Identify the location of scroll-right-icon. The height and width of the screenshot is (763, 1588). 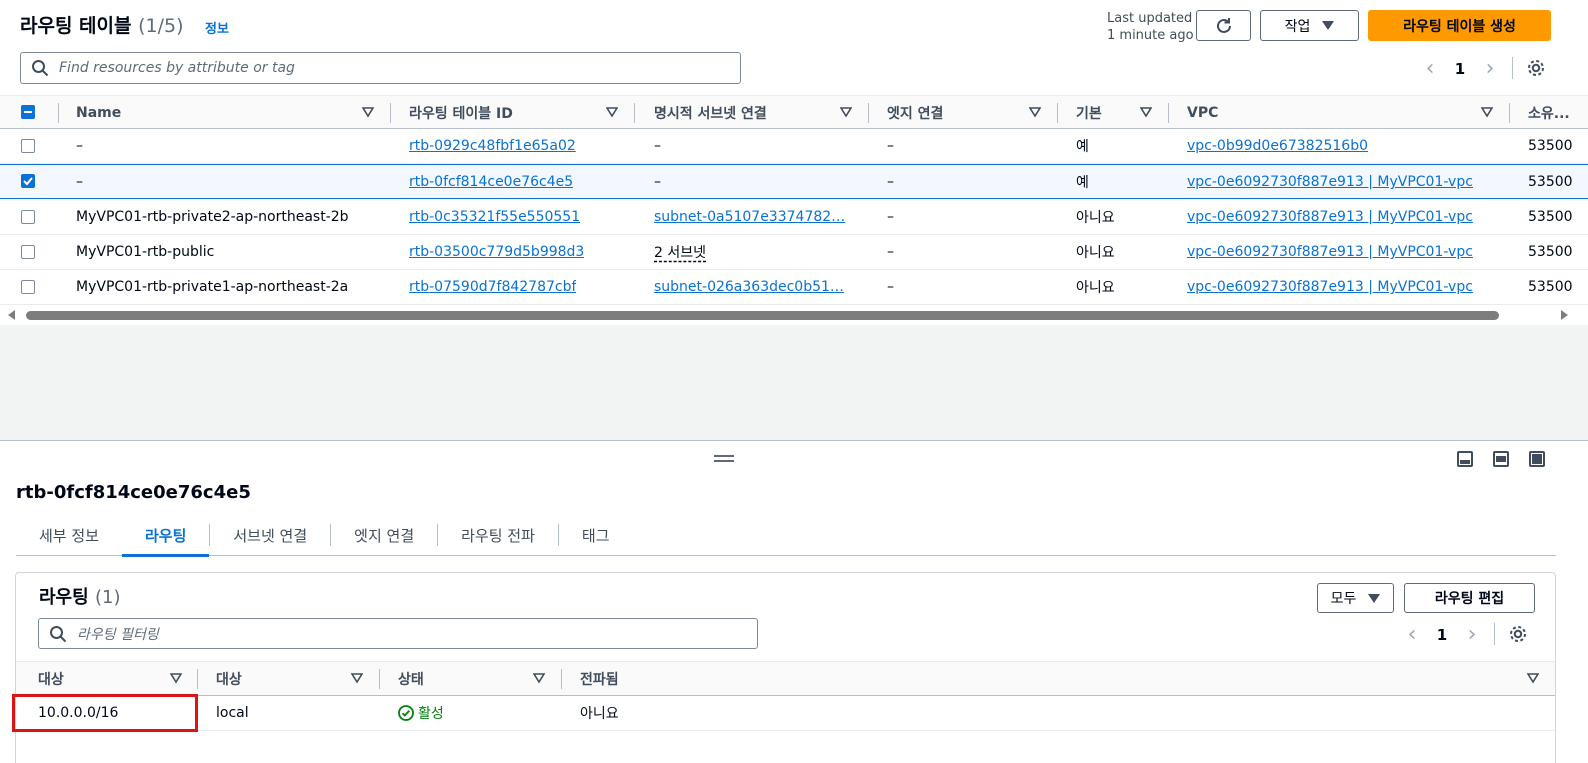
(1564, 315).